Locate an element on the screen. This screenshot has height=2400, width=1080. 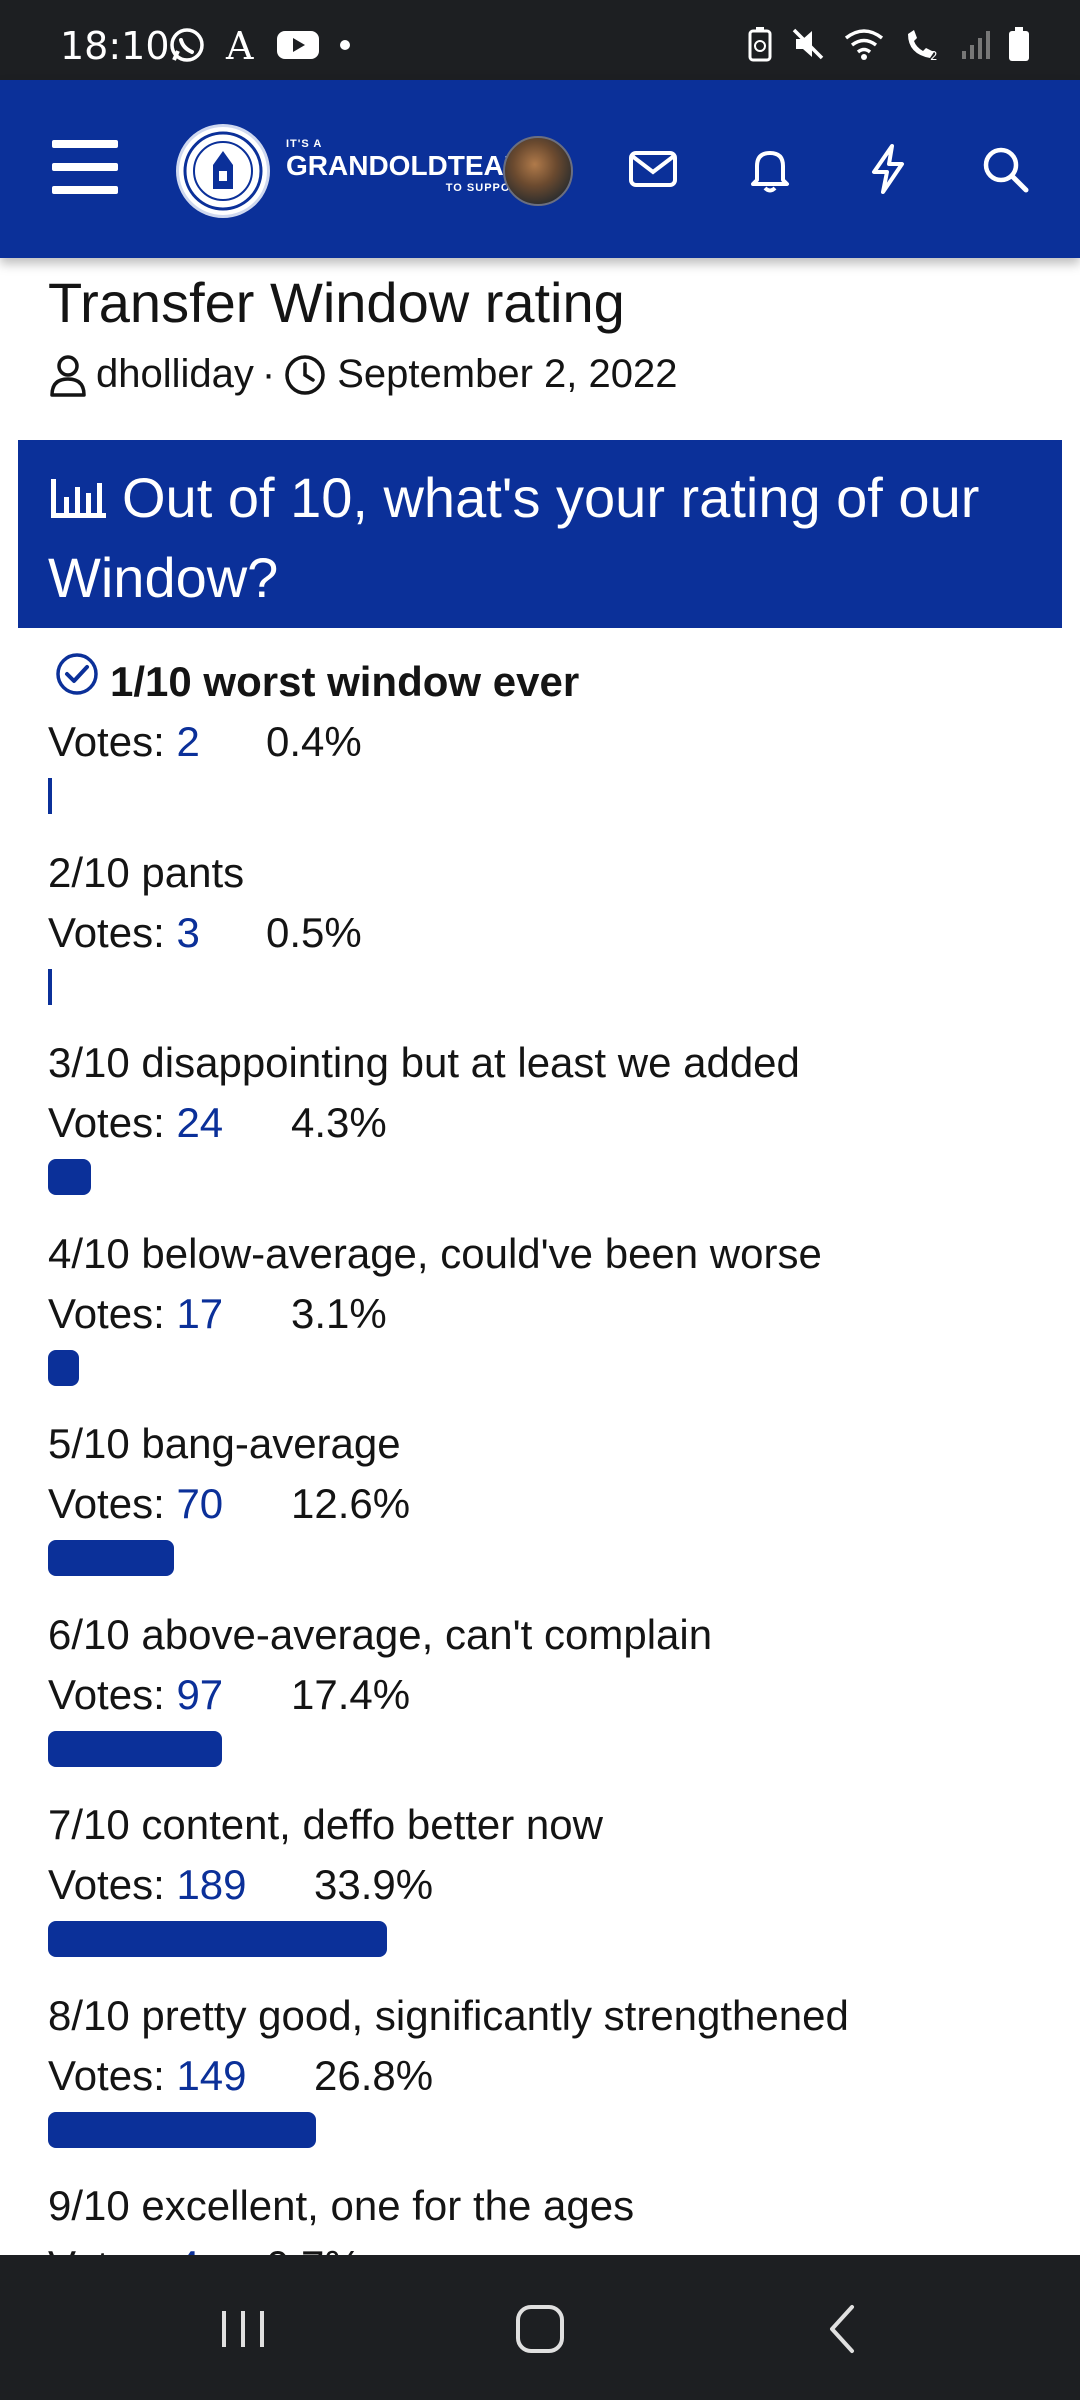
votes-count: 2 is located at coordinates (187, 741).